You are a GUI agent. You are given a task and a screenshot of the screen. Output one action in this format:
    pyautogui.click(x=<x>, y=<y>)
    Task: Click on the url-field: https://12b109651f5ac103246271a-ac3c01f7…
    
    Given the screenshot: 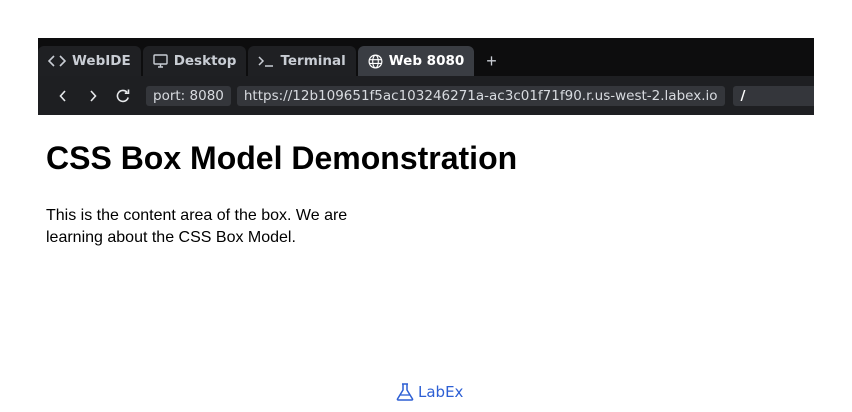 What is the action you would take?
    pyautogui.click(x=480, y=95)
    